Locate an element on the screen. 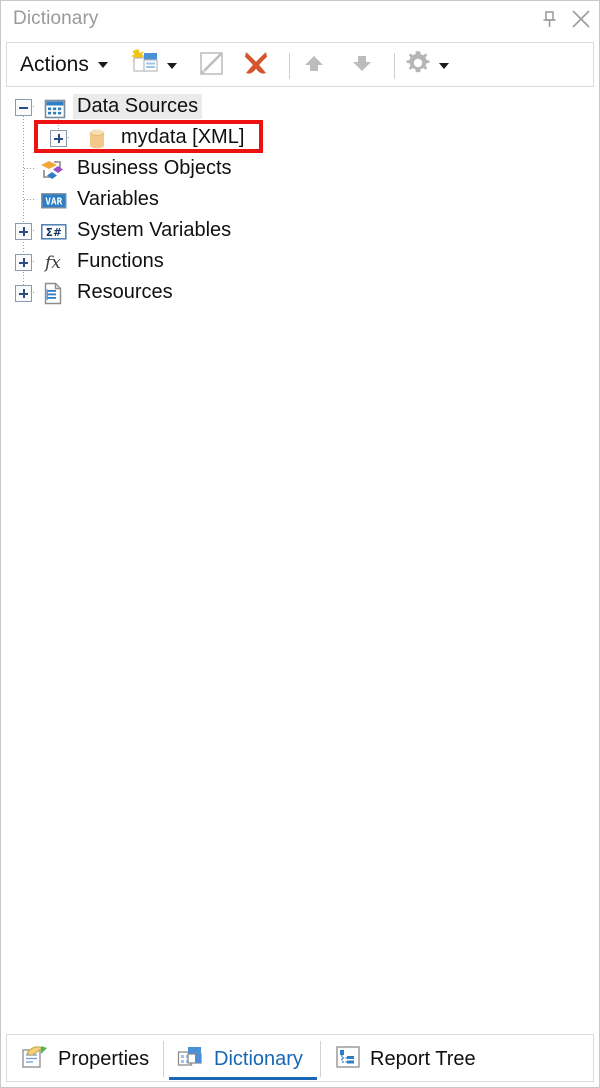 Image resolution: width=600 pixels, height=1088 pixels. move-up-button is located at coordinates (314, 65).